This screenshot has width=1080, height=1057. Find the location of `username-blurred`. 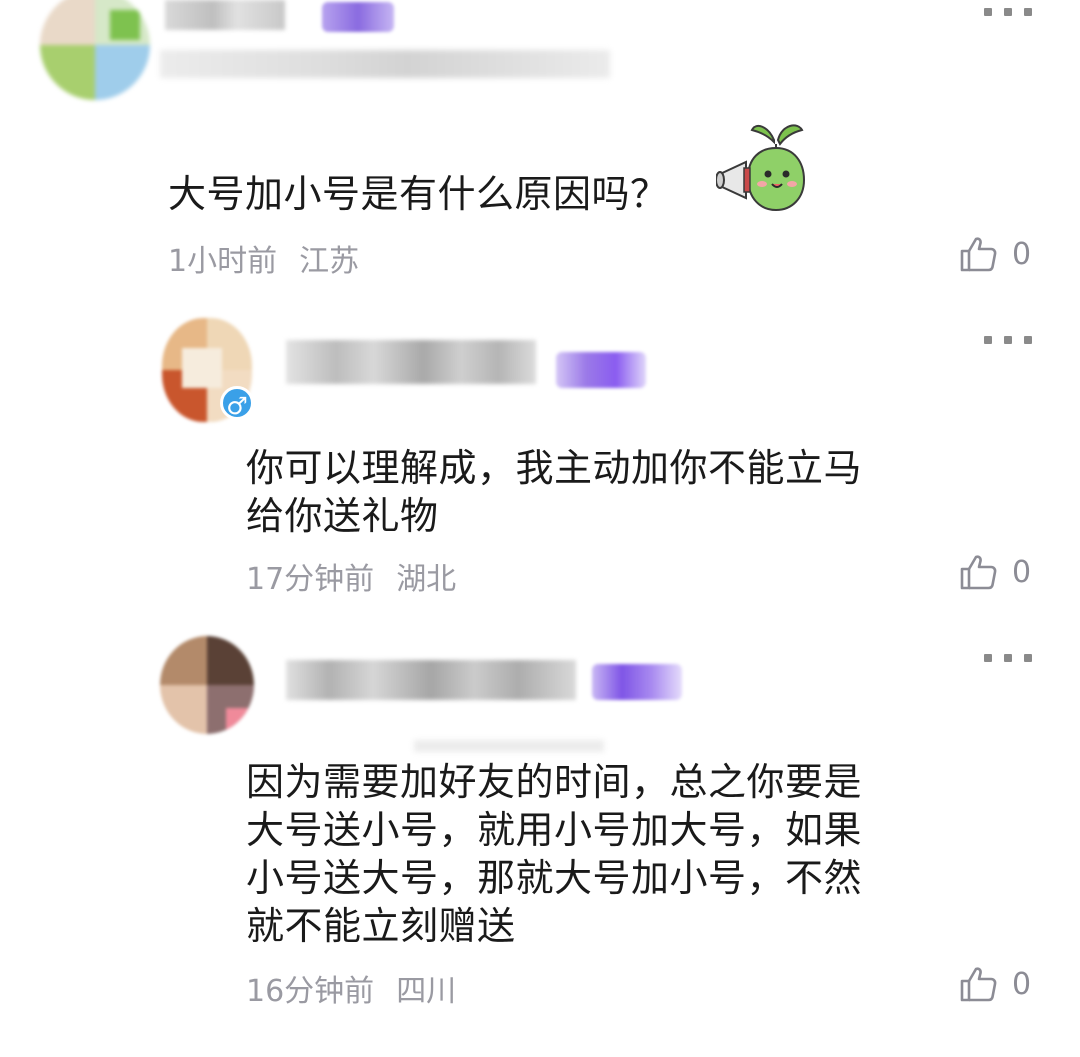

username-blurred is located at coordinates (431, 680).